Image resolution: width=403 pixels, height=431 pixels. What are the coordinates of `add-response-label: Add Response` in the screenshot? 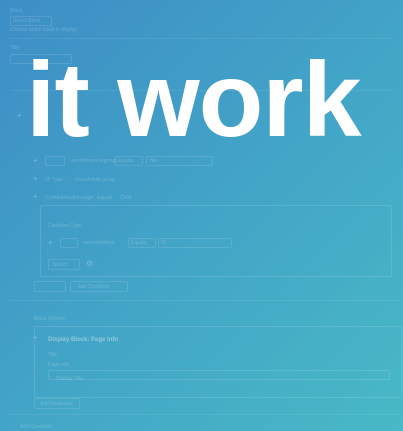 It's located at (56, 404).